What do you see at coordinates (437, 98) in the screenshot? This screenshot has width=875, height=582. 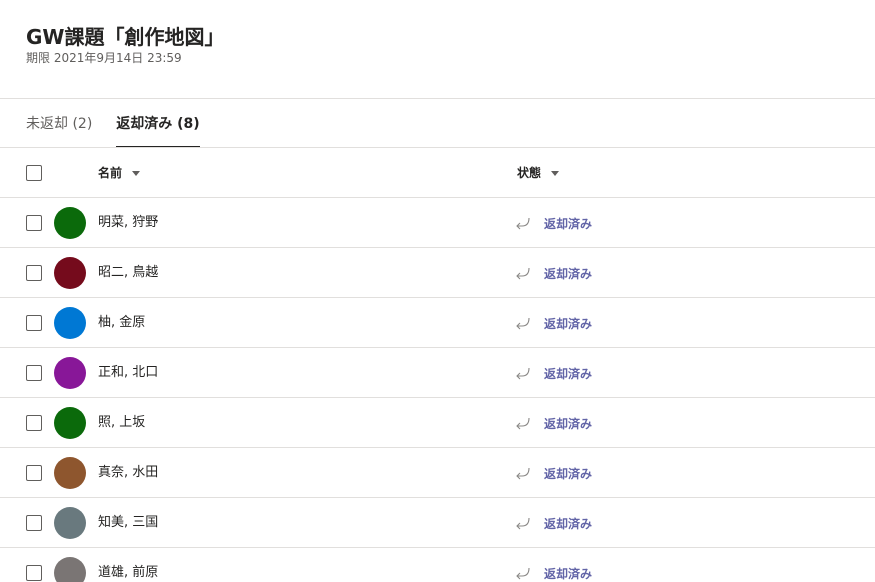 I see `header-divider` at bounding box center [437, 98].